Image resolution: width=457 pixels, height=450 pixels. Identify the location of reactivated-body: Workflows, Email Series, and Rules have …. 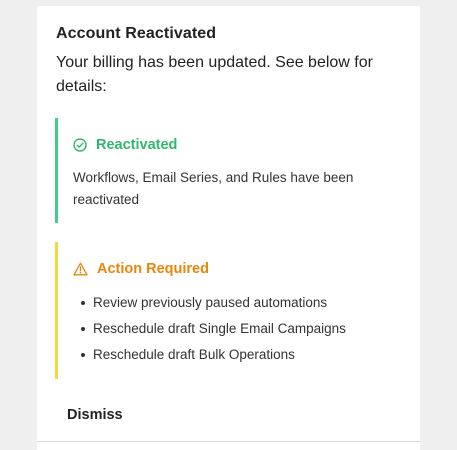
(213, 188).